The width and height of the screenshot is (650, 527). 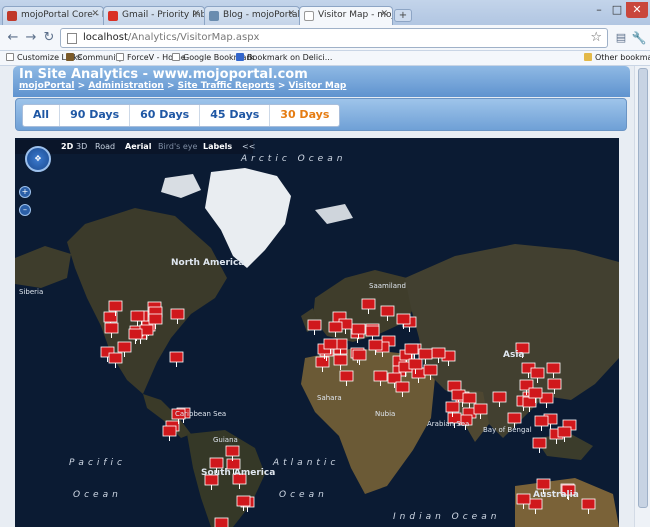 I want to click on browser-tab-gmail: Gmail - Priority Inbox - jo... ✕, so click(x=154, y=15).